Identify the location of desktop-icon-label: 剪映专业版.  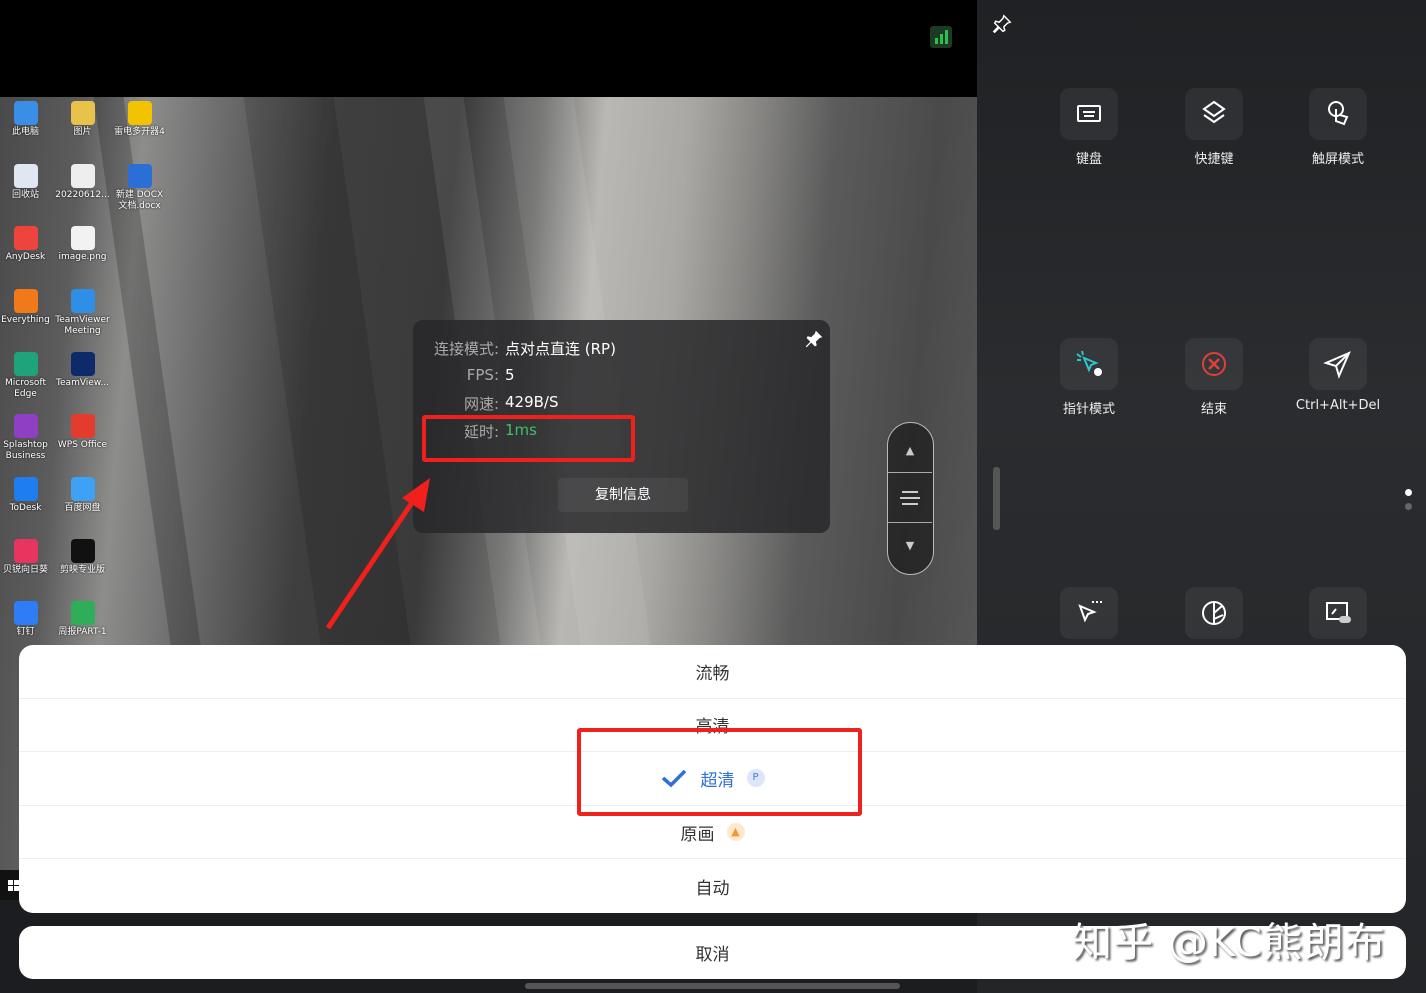
(82, 570).